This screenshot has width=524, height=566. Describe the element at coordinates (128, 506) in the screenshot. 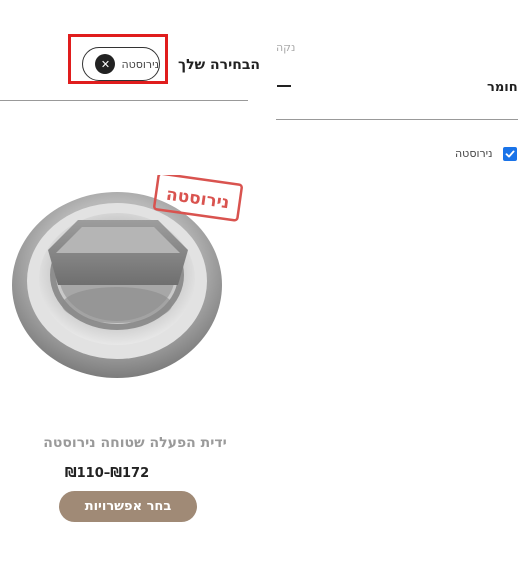

I see `select-options-button: בחר אפשרויות` at that location.